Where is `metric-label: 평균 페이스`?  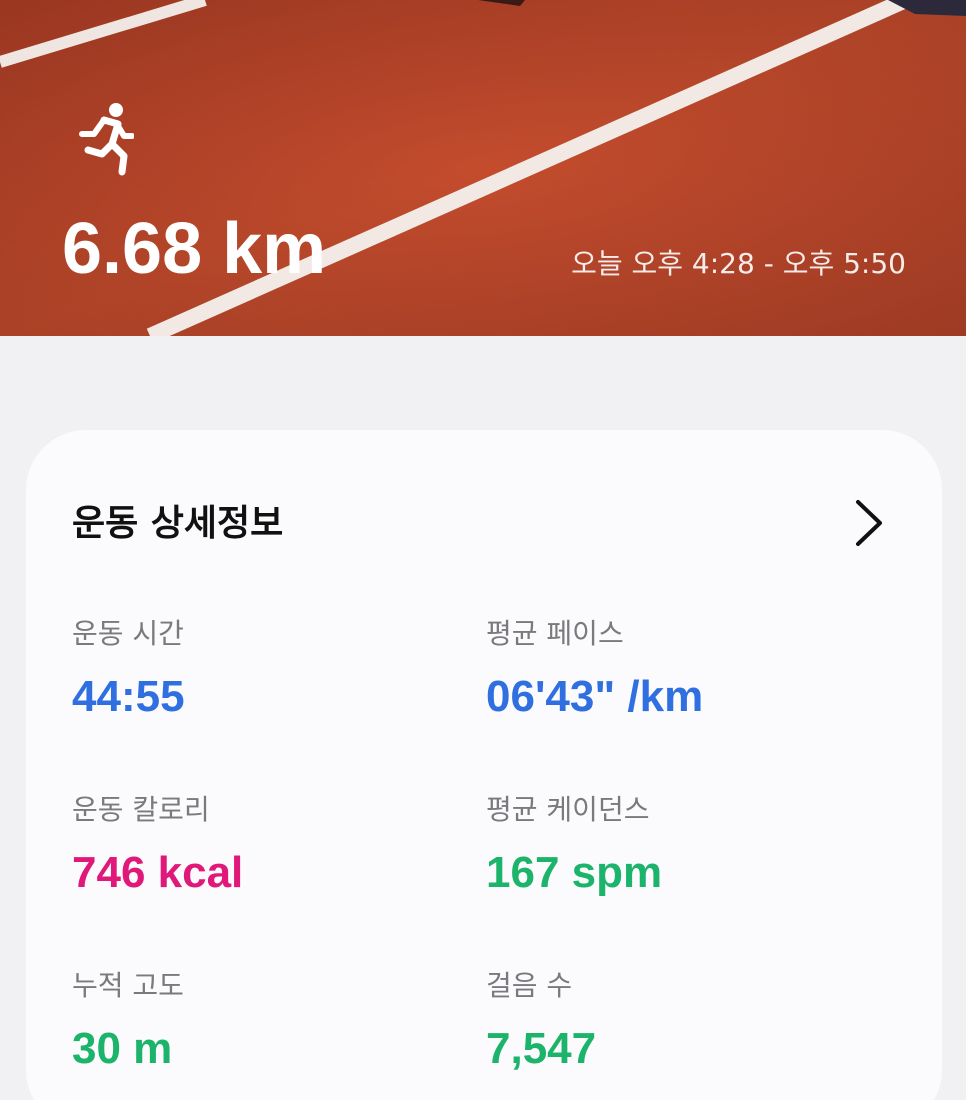 metric-label: 평균 페이스 is located at coordinates (555, 633).